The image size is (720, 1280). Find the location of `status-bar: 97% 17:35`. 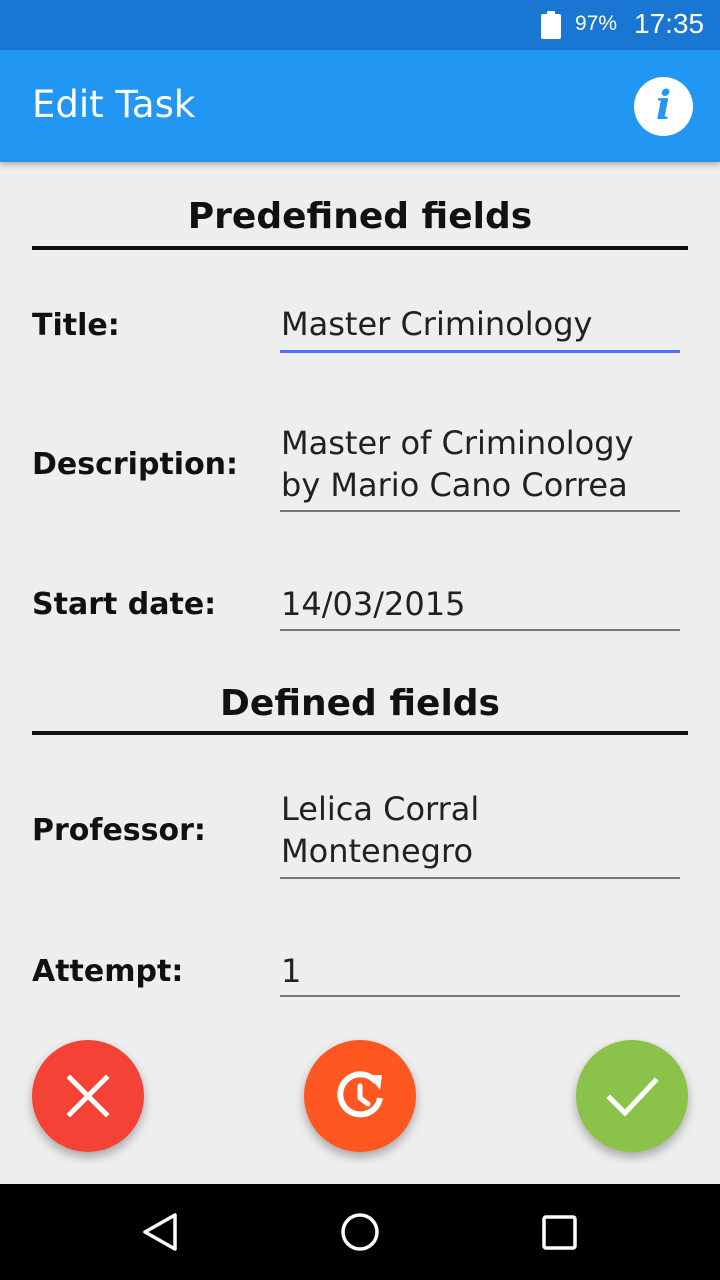

status-bar: 97% 17:35 is located at coordinates (360, 25).